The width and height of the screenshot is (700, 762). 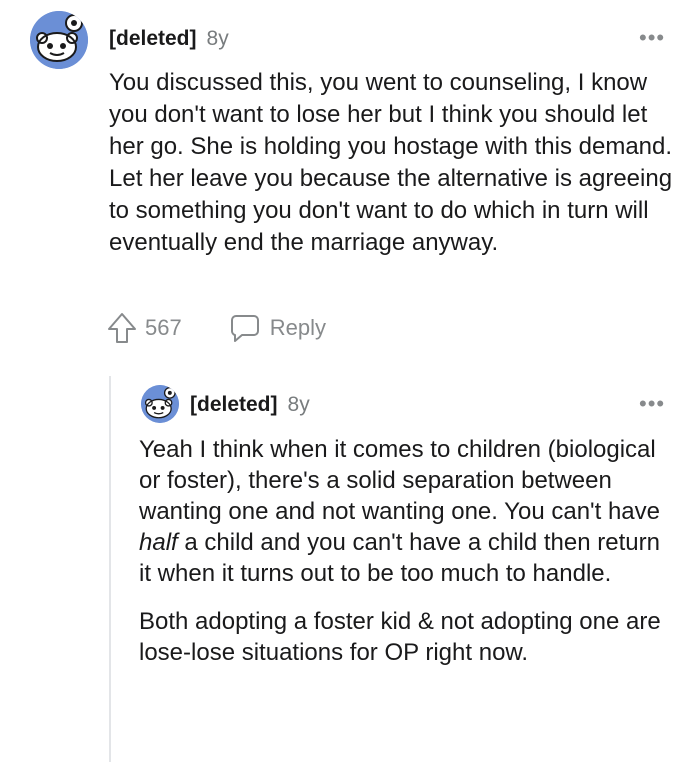 I want to click on comment-age: 8y, so click(x=217, y=38).